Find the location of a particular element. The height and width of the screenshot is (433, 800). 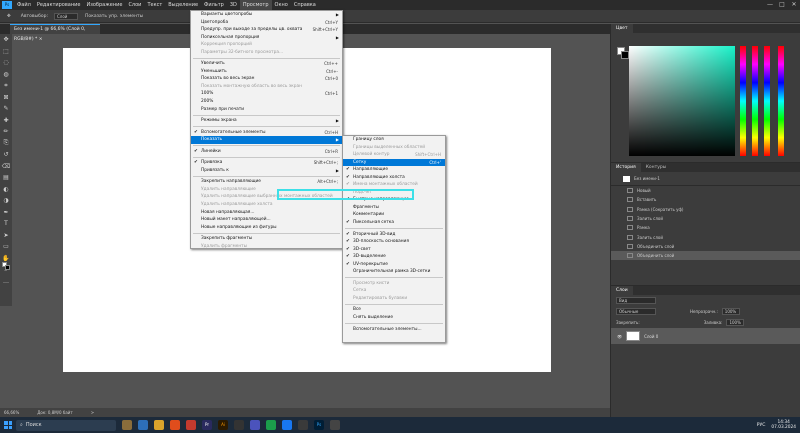

menu-item: ✔ 3D-плоскость основания is located at coordinates (394, 242).